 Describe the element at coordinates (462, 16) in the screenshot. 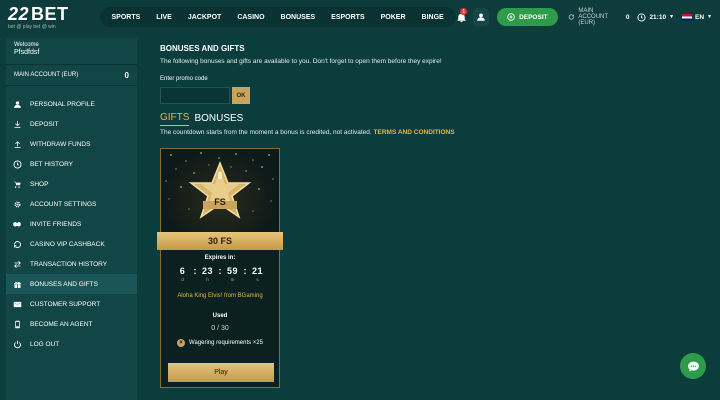

I see `notifications-button: 1` at that location.